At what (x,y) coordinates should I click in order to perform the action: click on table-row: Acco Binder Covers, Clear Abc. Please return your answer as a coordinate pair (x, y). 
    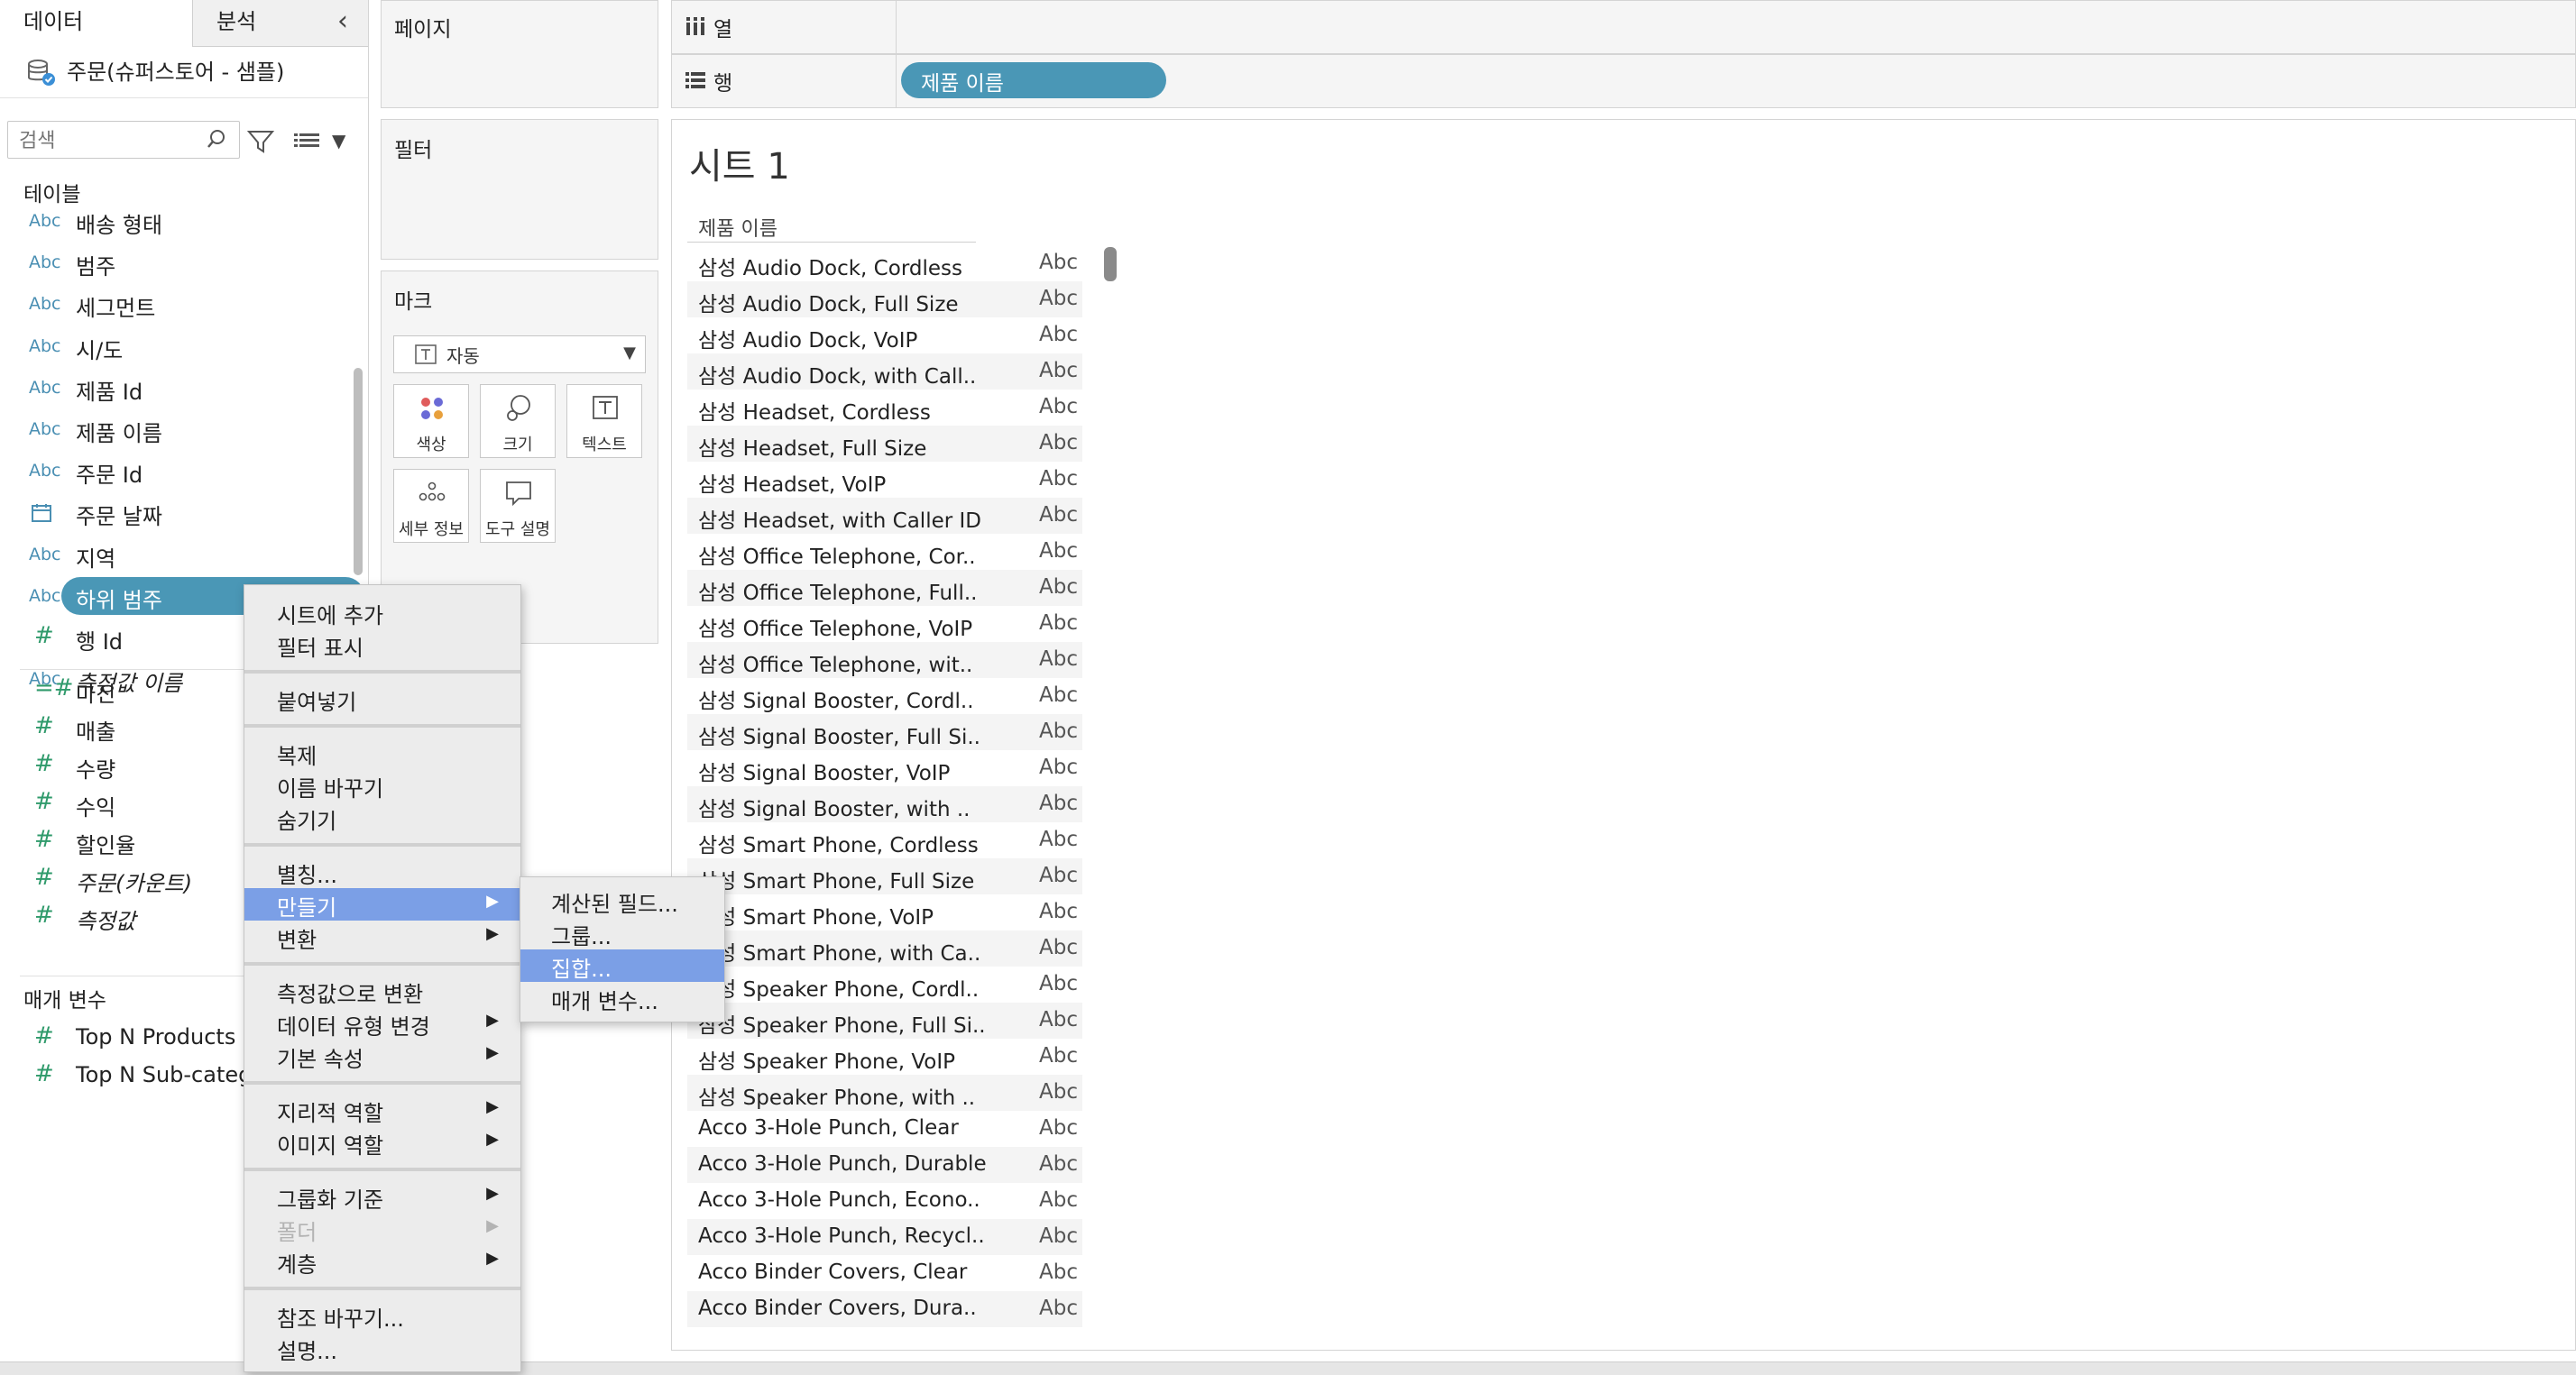
    Looking at the image, I should click on (884, 1273).